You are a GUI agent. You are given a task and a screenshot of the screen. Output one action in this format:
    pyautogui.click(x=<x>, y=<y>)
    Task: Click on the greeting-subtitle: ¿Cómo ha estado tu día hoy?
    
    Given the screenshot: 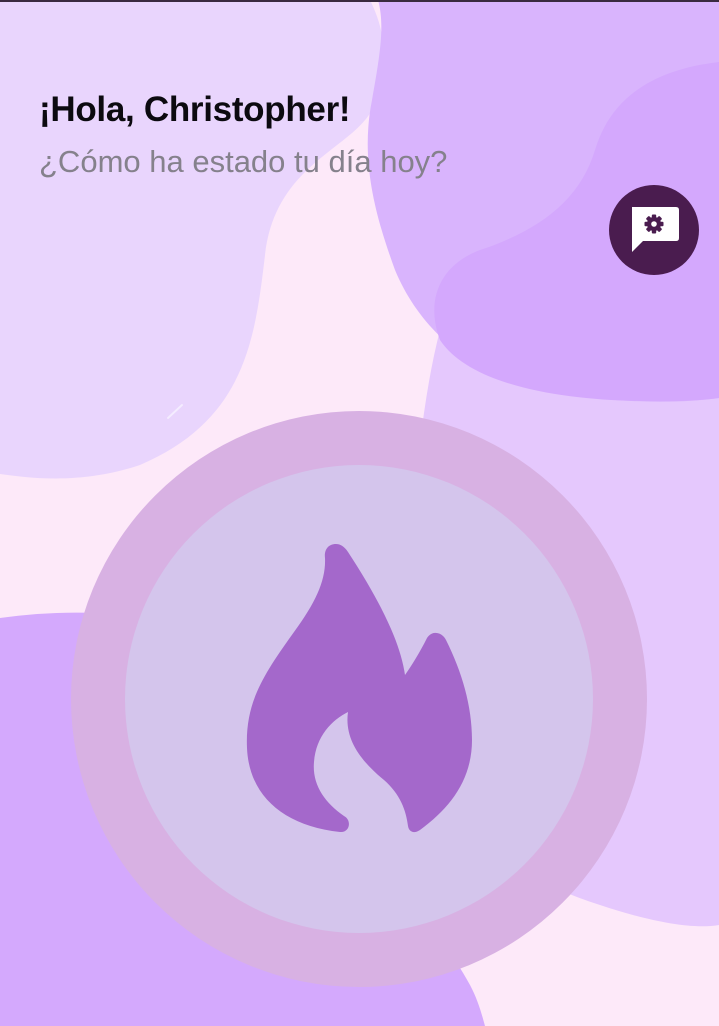 What is the action you would take?
    pyautogui.click(x=243, y=161)
    